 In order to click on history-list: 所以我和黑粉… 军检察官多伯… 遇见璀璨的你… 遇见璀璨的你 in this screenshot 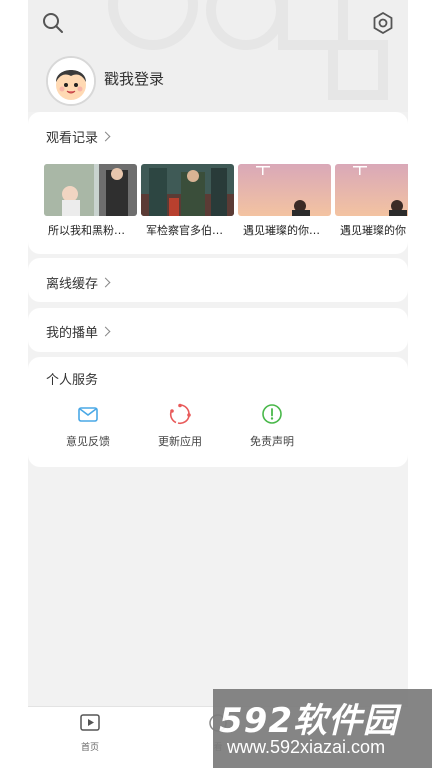, I will do `click(226, 204)`.